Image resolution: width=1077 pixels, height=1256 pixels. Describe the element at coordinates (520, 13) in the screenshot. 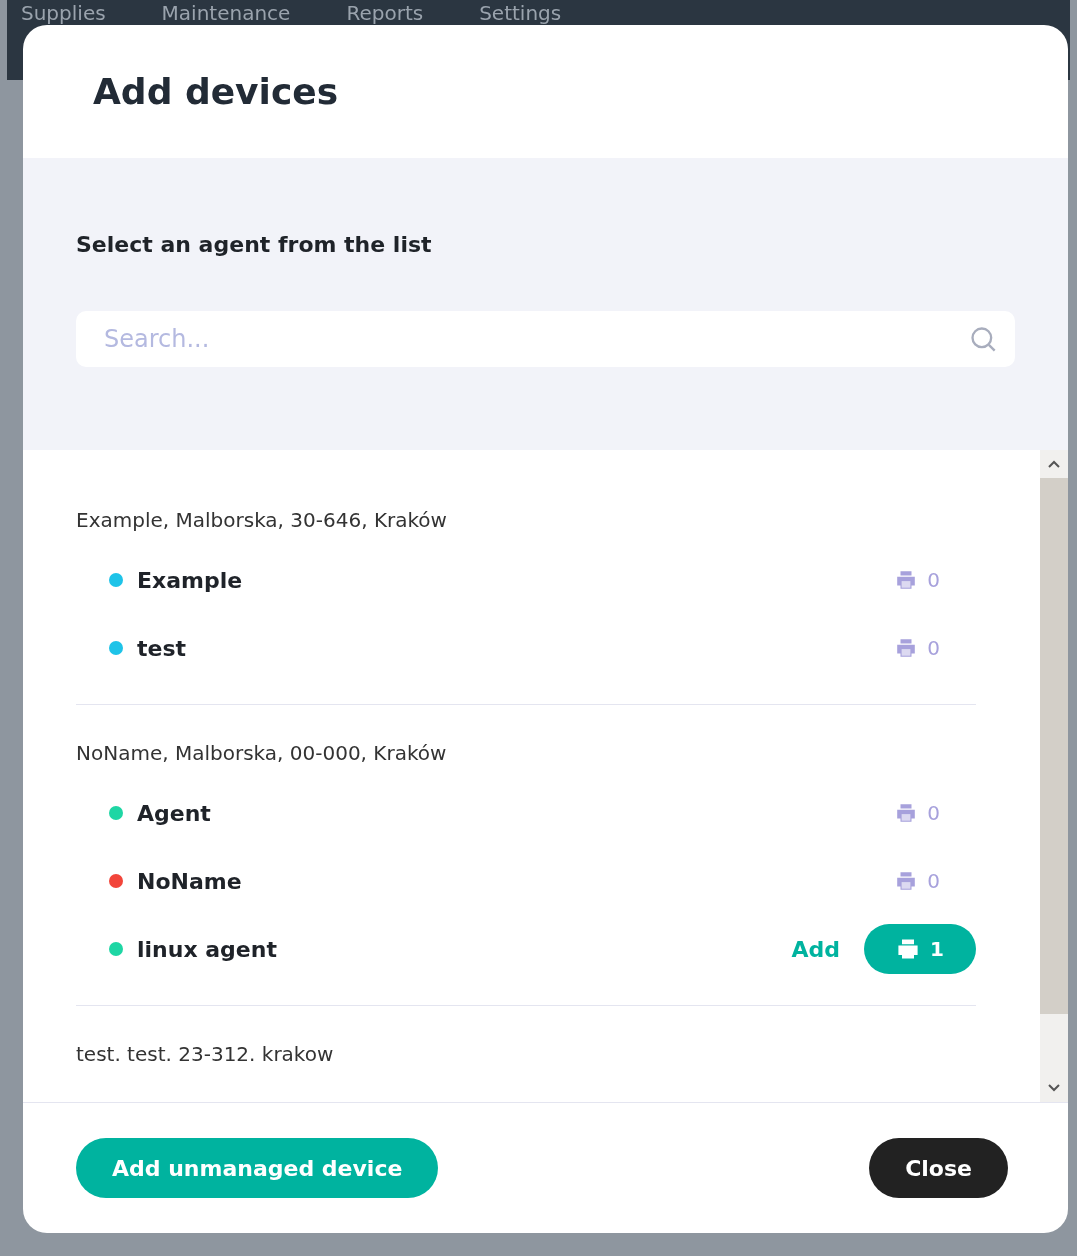

I see `nav-item: Settings` at that location.